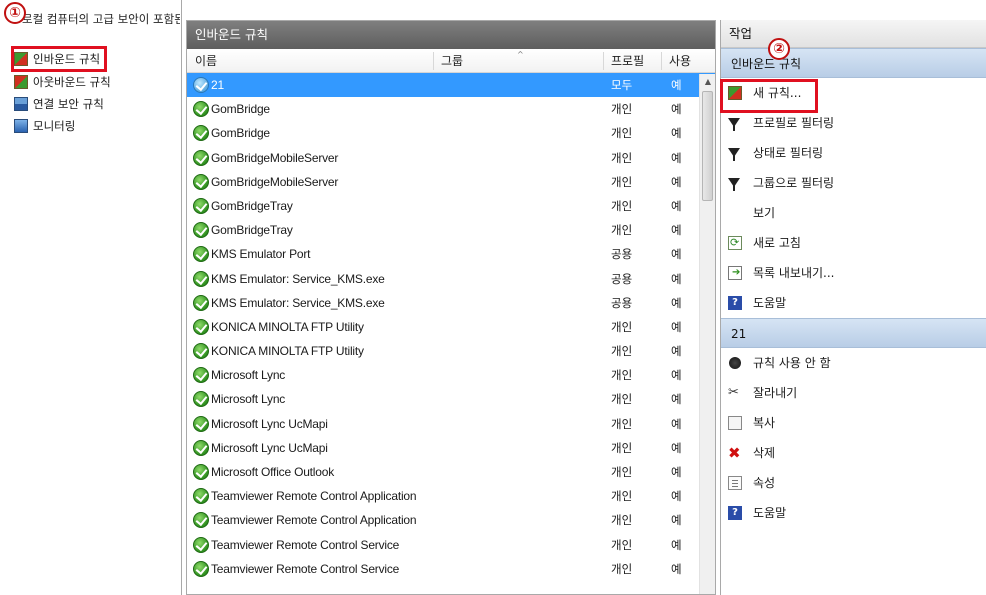 This screenshot has height=595, width=986. What do you see at coordinates (206, 61) in the screenshot?
I see `column-header-name: 이름` at bounding box center [206, 61].